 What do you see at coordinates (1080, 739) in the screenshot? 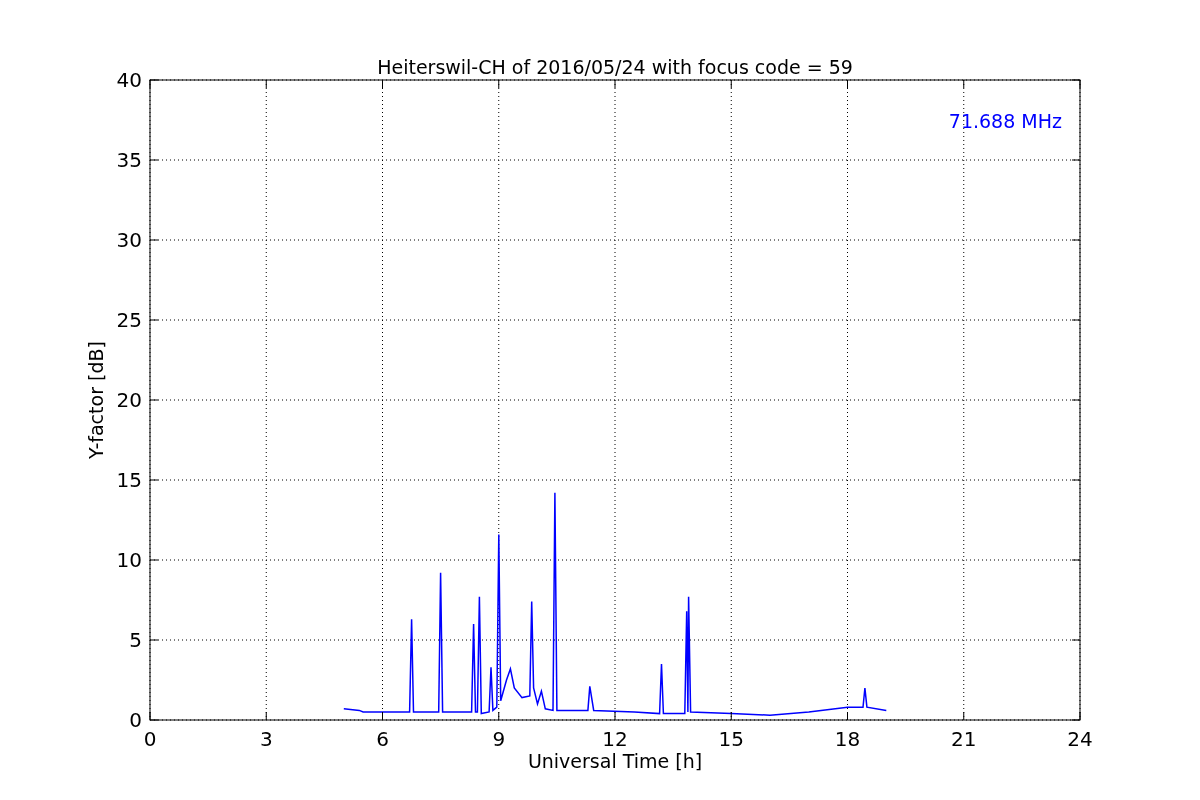
I see `x-tick-label: 24` at bounding box center [1080, 739].